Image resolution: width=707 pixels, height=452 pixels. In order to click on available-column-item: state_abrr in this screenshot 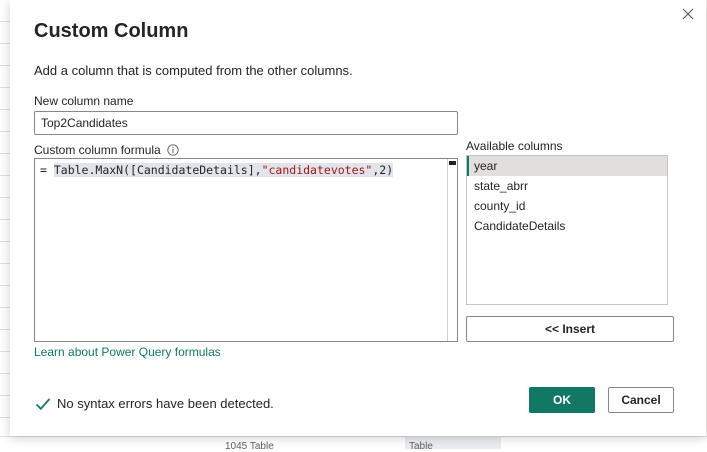, I will do `click(567, 186)`.